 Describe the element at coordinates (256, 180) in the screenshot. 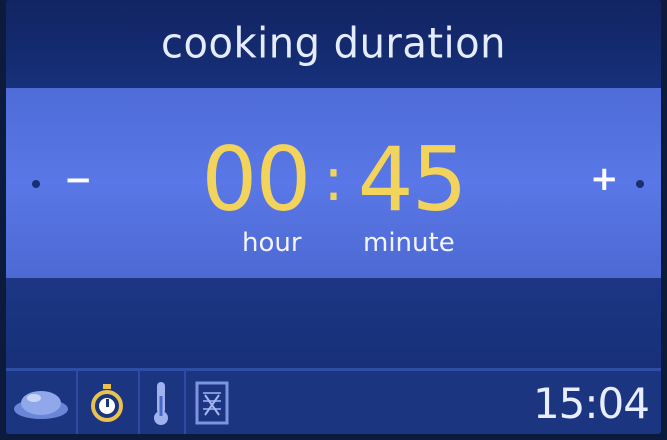

I see `hours-value: 00` at that location.